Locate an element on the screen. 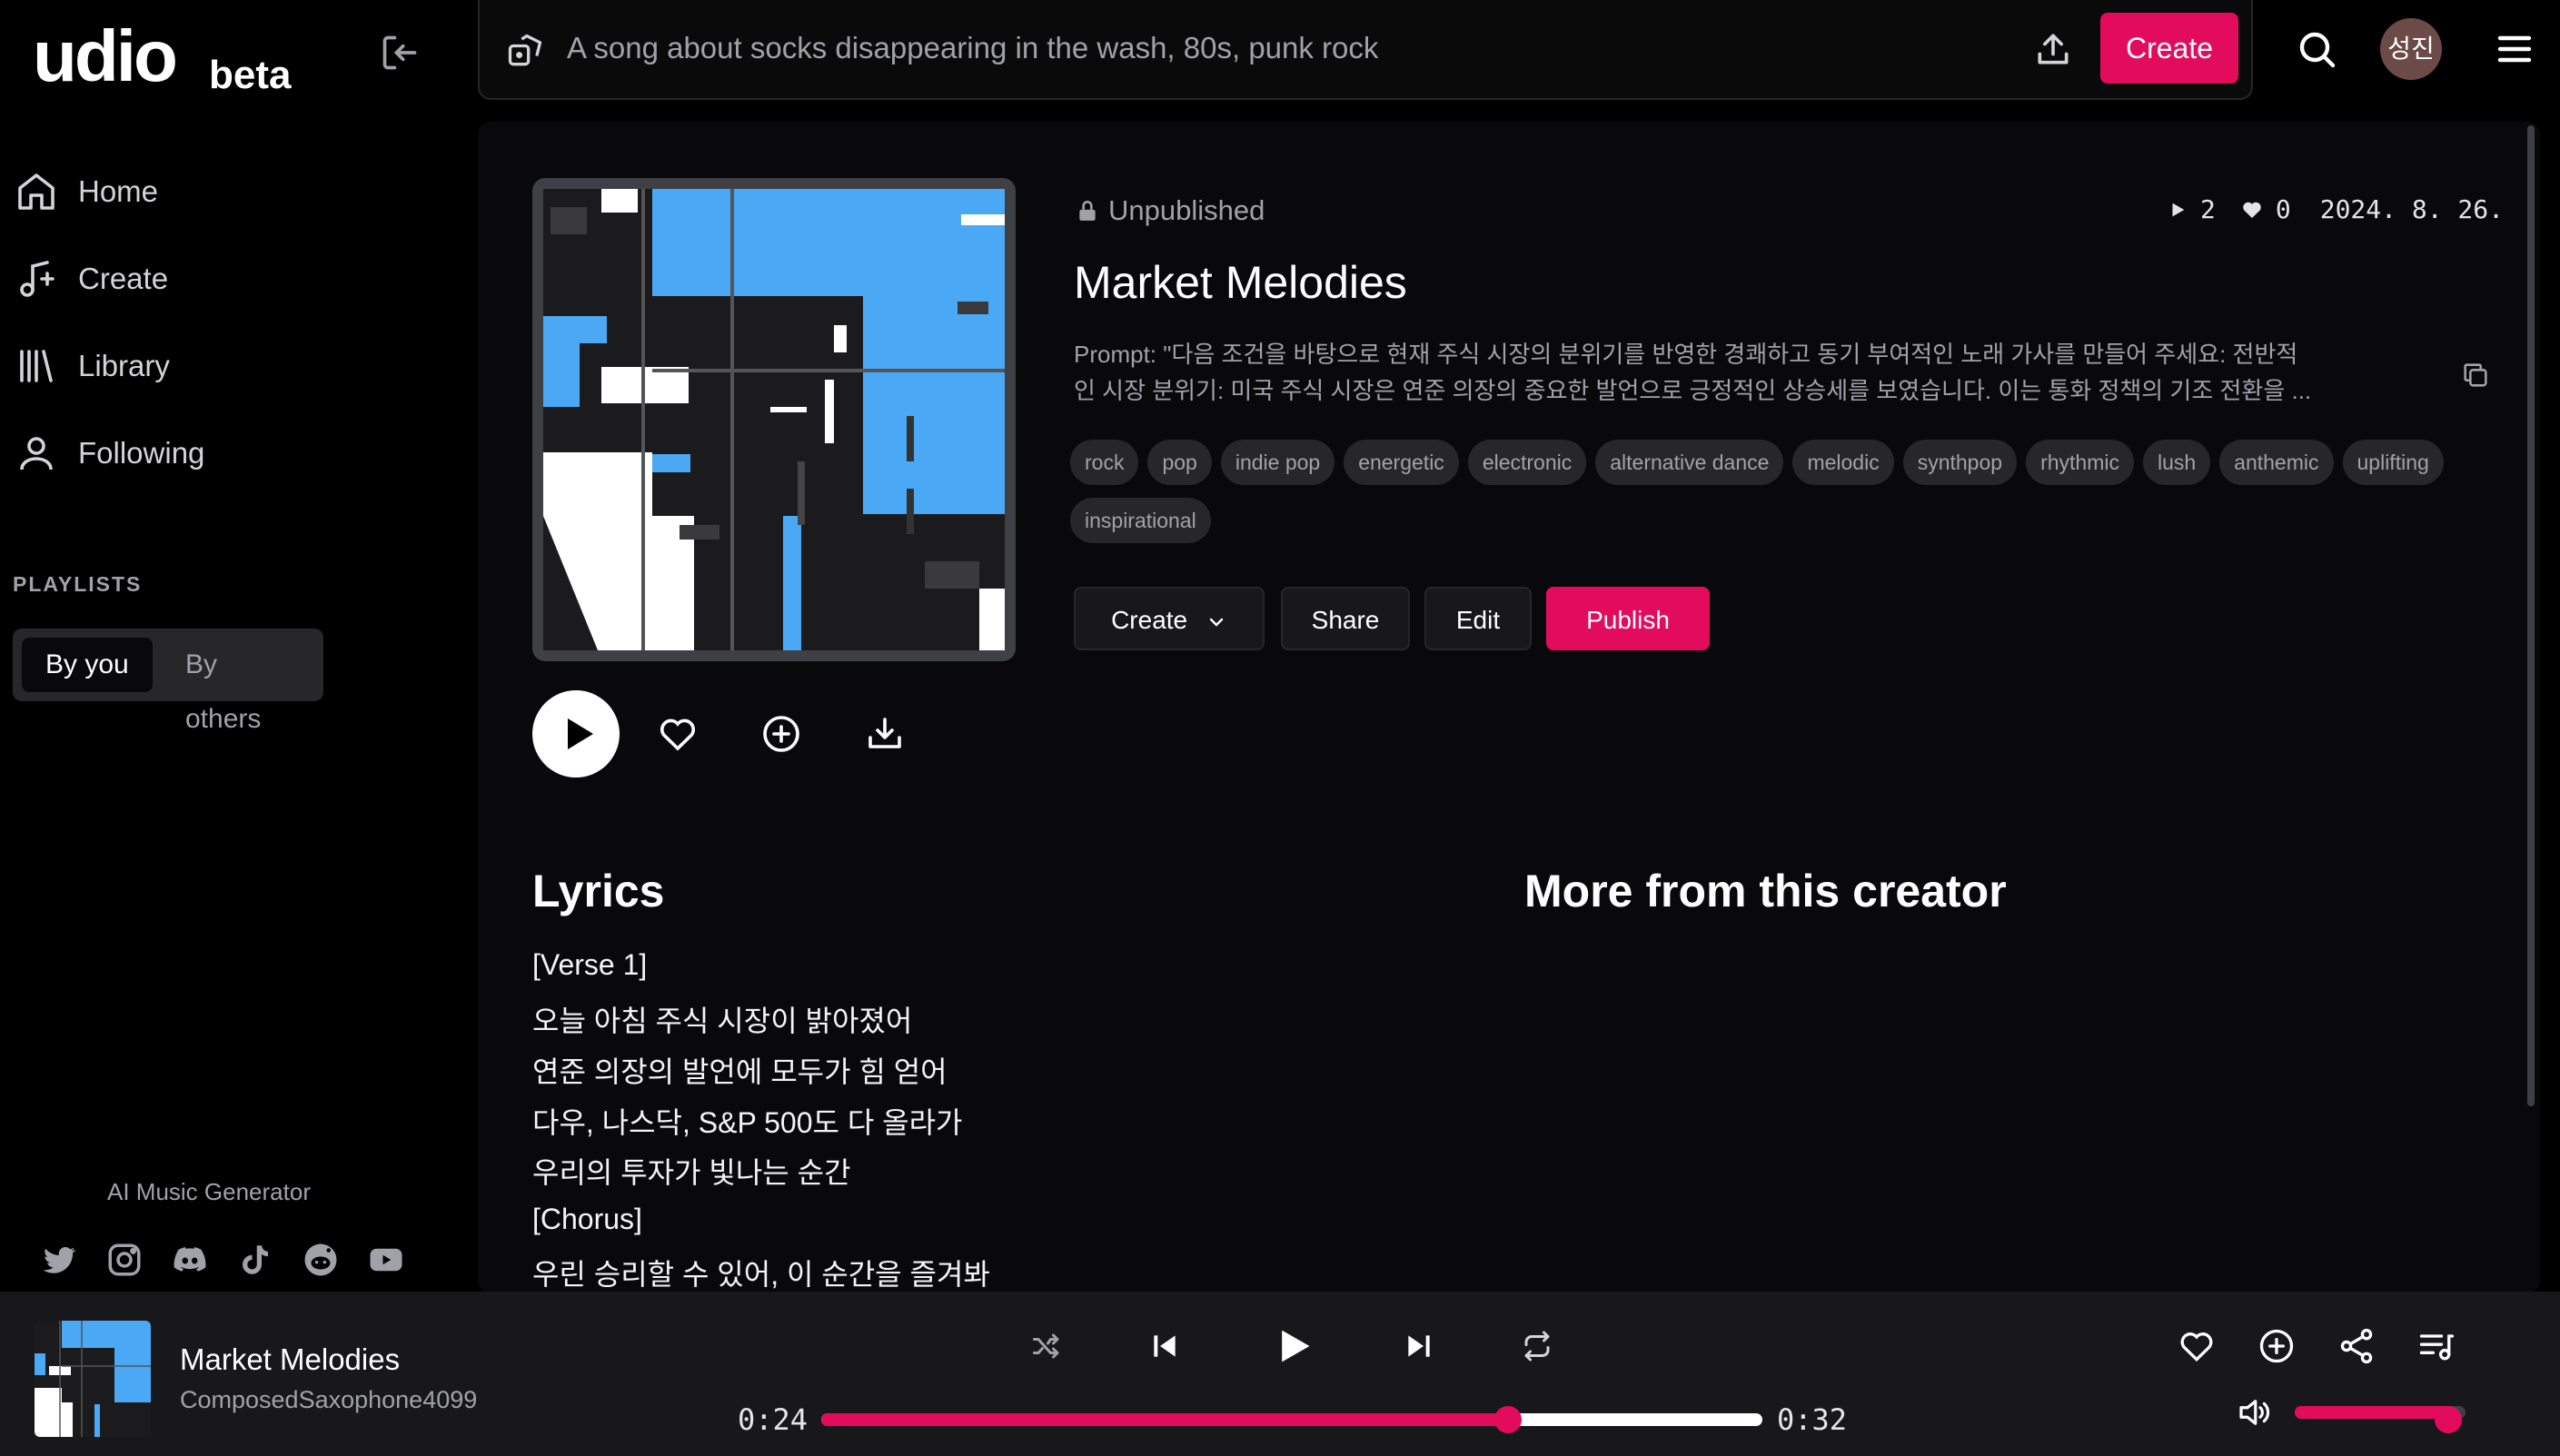 The height and width of the screenshot is (1456, 2560). lock-icon is located at coordinates (1087, 211).